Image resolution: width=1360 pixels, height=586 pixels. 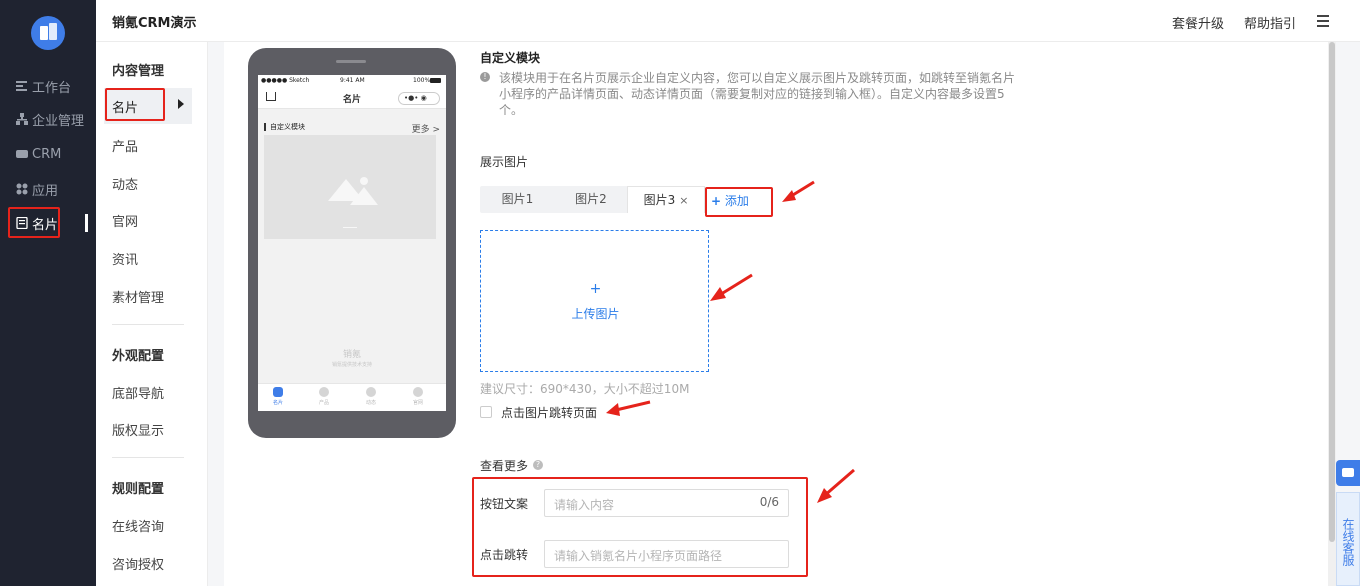 I want to click on nav-item-label: 应用, so click(x=45, y=191).